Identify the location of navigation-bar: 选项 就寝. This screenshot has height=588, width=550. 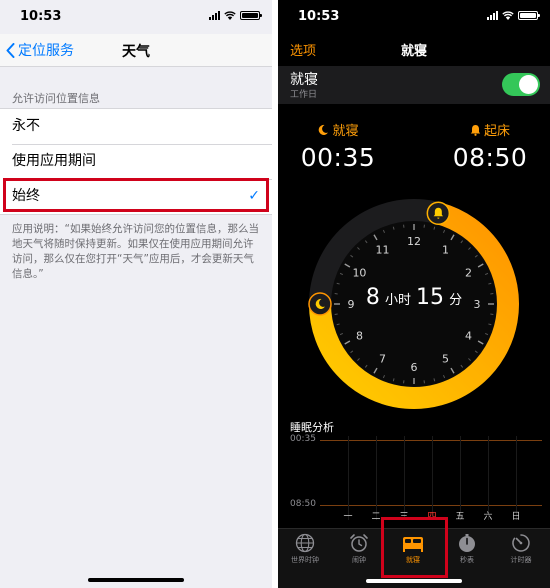
(414, 48).